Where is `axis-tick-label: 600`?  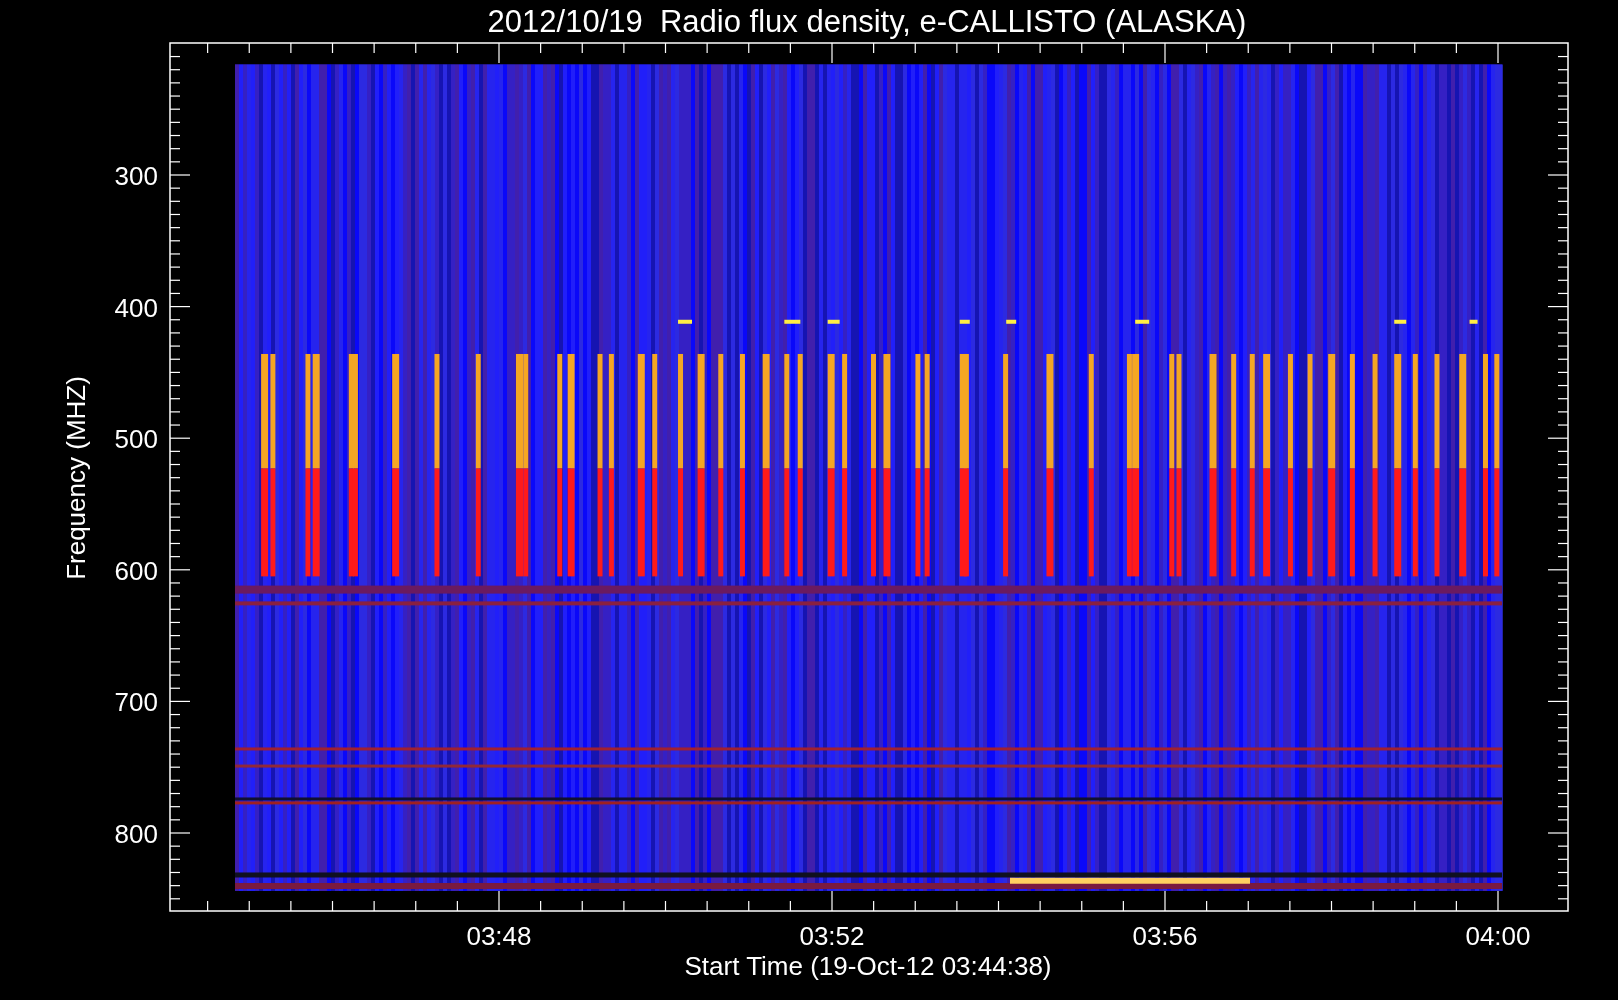
axis-tick-label: 600 is located at coordinates (136, 570).